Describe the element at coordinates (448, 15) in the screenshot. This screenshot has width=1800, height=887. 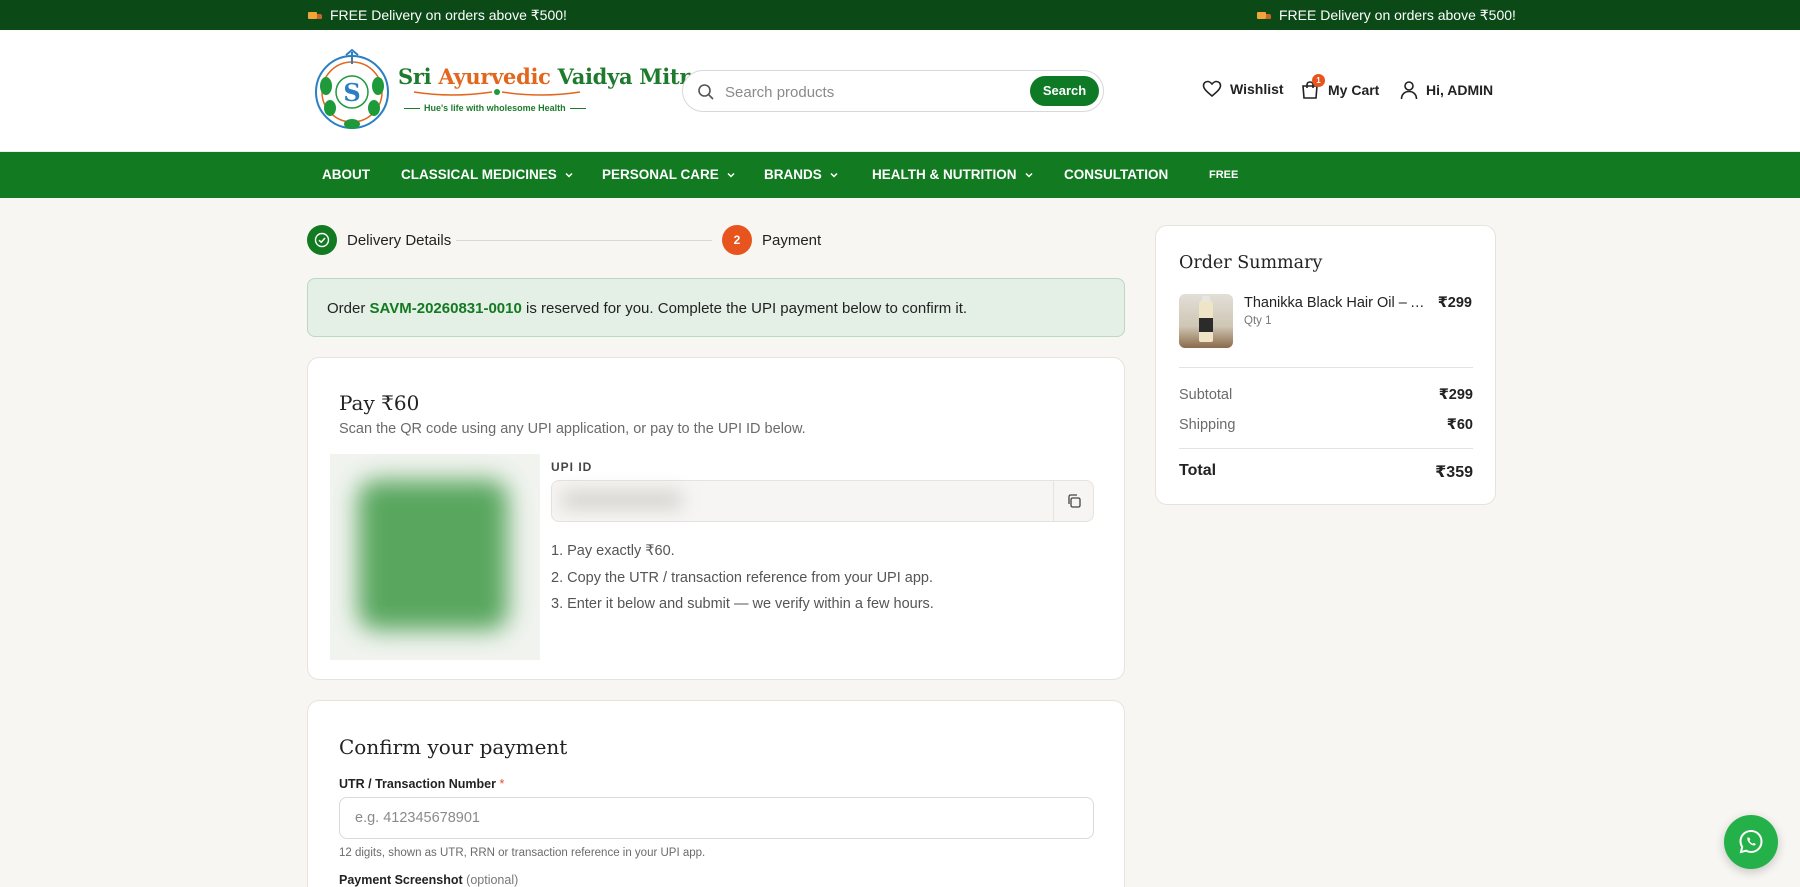
I see `announcement-text-left: FREE Delivery on orders above ₹500!` at that location.